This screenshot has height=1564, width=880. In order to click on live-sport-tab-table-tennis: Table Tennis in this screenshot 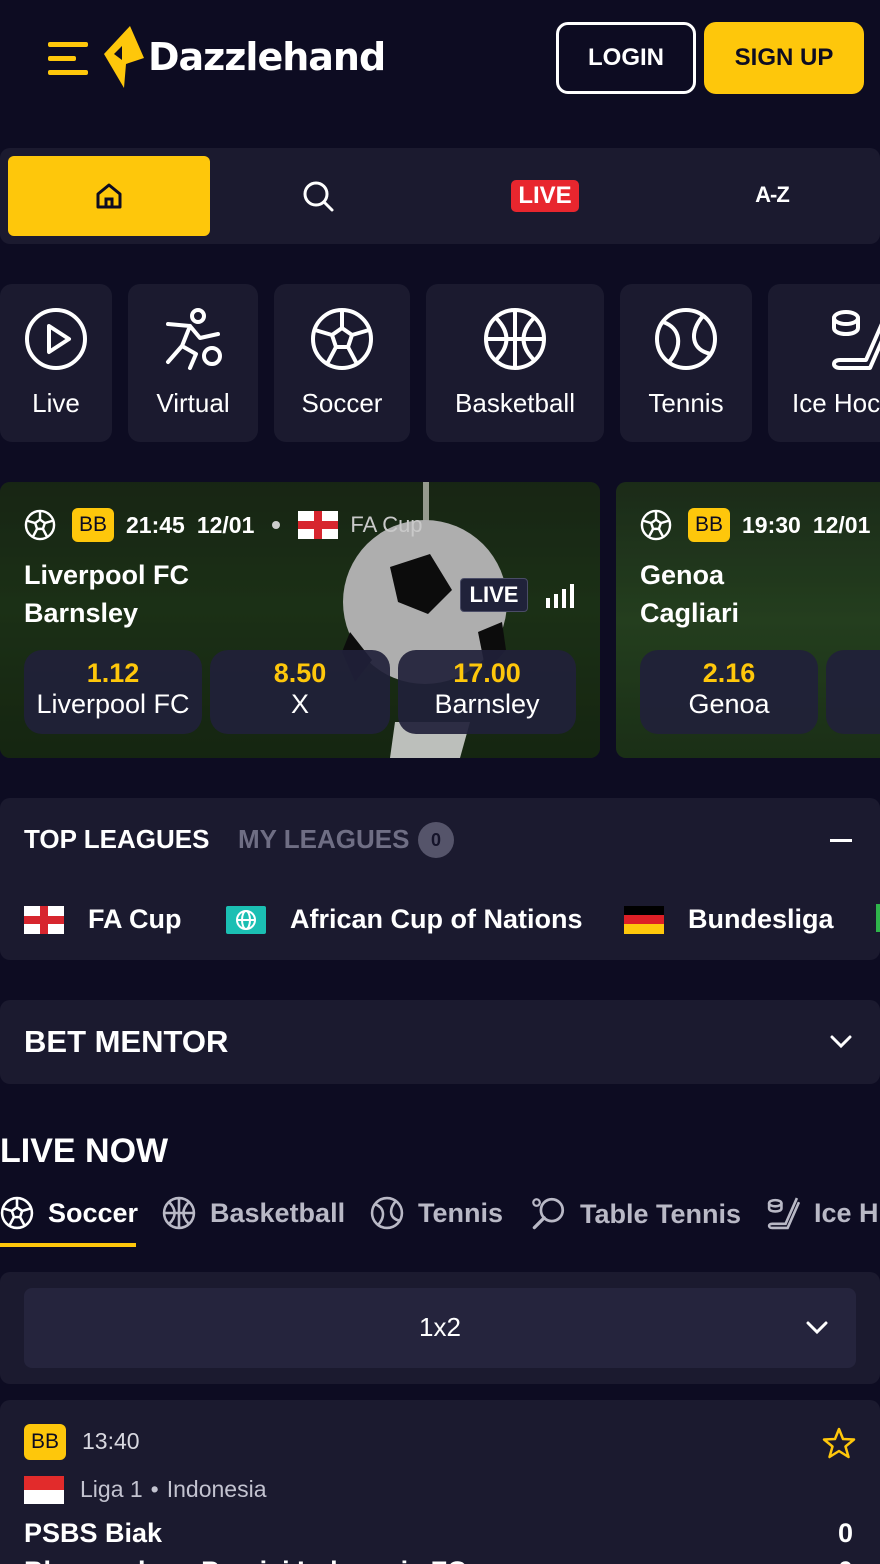, I will do `click(635, 1214)`.